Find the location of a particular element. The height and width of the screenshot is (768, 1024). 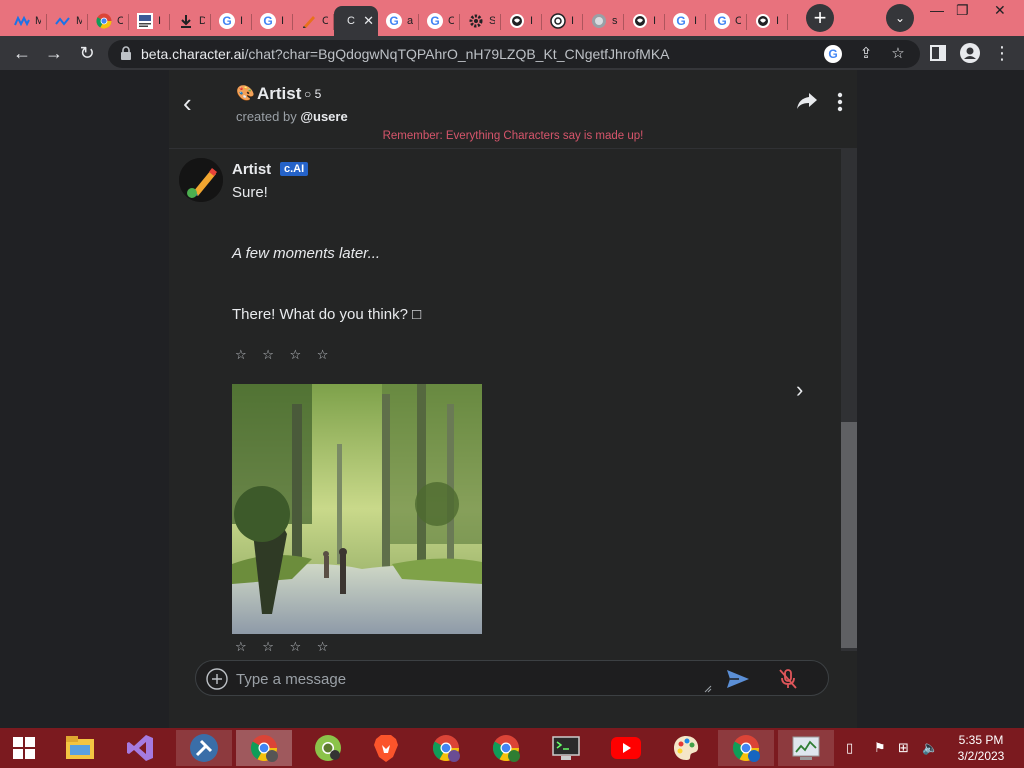

created-by-label: created by is located at coordinates (266, 116).